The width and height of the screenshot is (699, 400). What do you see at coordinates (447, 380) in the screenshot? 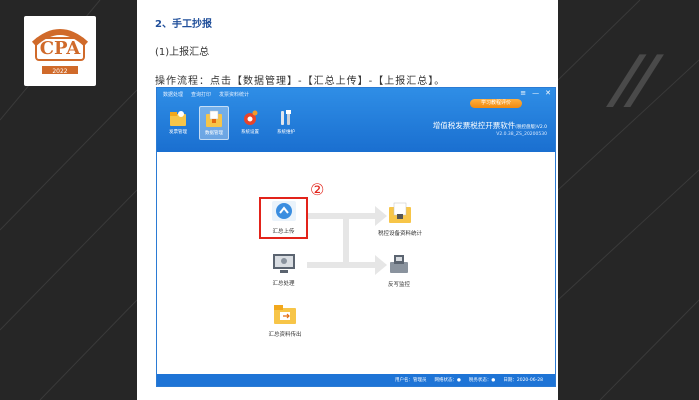
I see `status-network: 网络状态：●` at bounding box center [447, 380].